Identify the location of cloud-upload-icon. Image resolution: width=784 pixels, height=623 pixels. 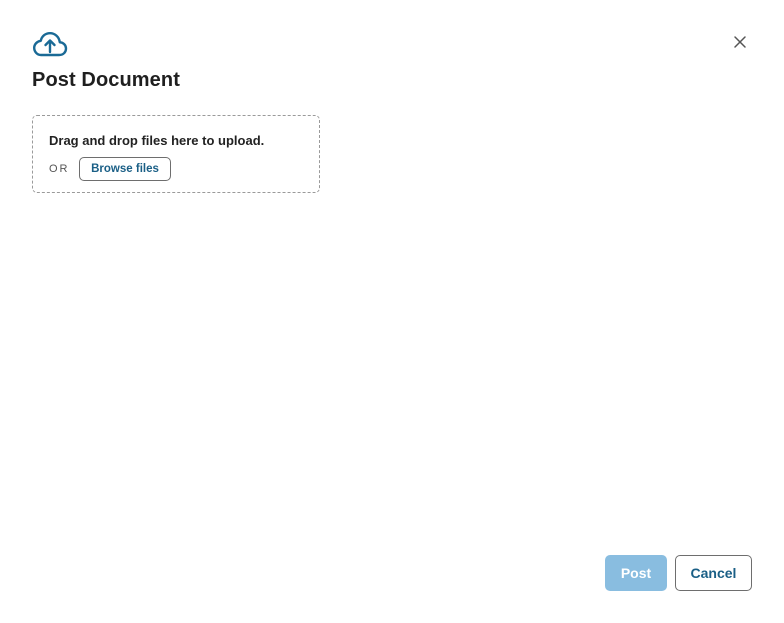
(50, 44).